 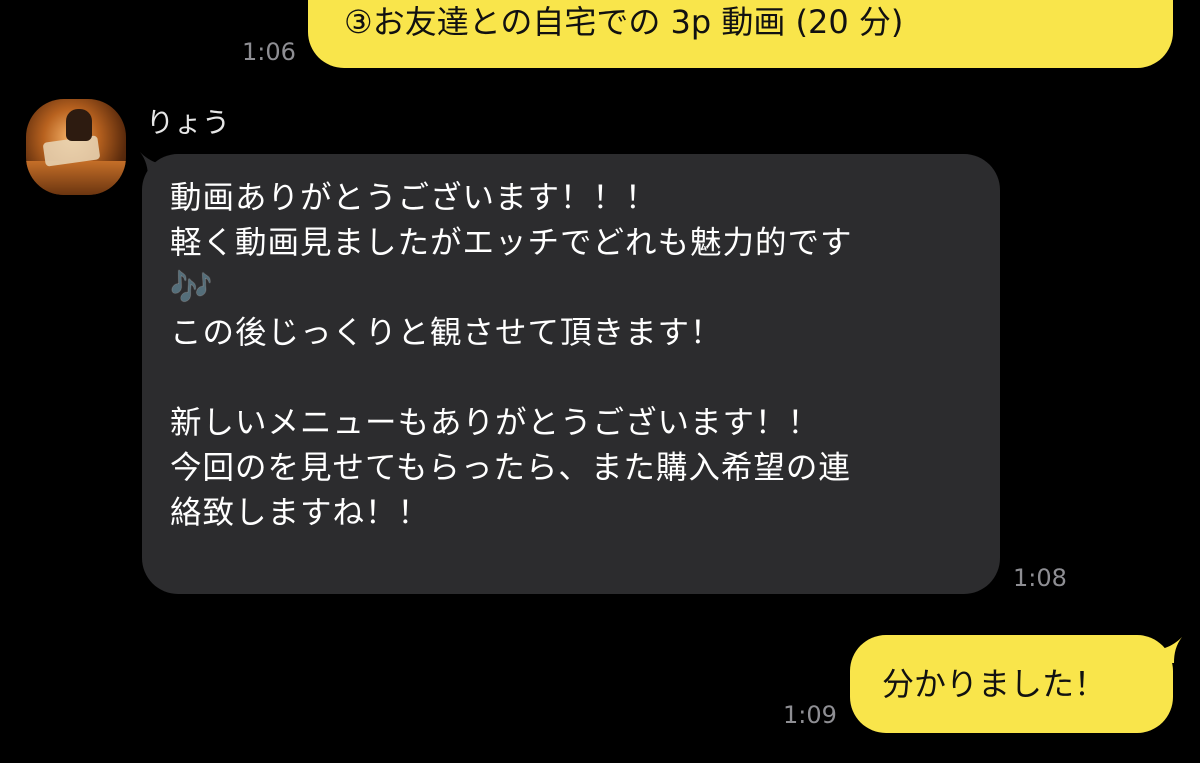 What do you see at coordinates (810, 715) in the screenshot?
I see `message-timestamp: 1:09` at bounding box center [810, 715].